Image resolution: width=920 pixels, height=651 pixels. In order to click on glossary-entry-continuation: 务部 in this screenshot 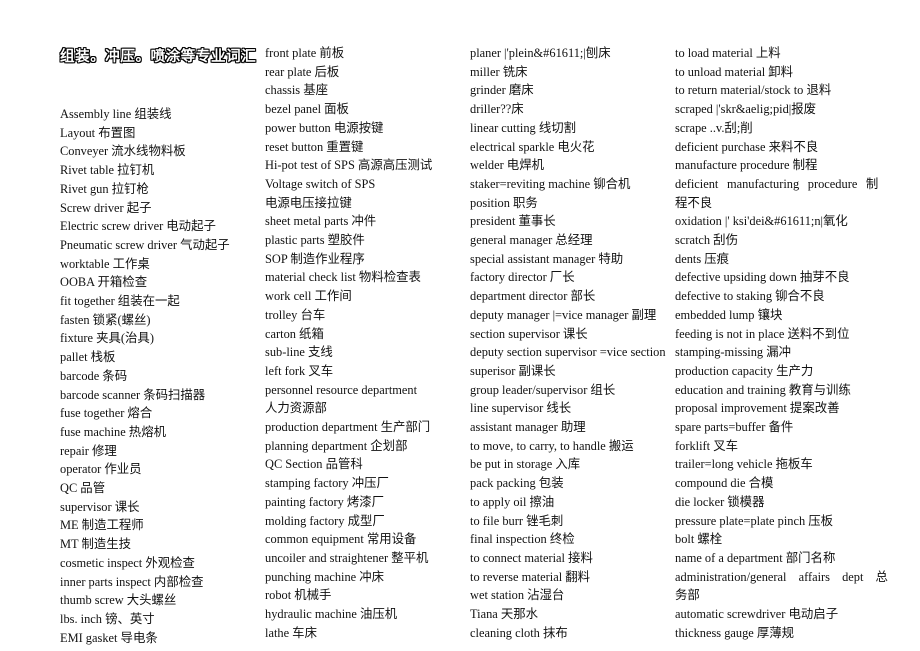, I will do `click(687, 595)`.